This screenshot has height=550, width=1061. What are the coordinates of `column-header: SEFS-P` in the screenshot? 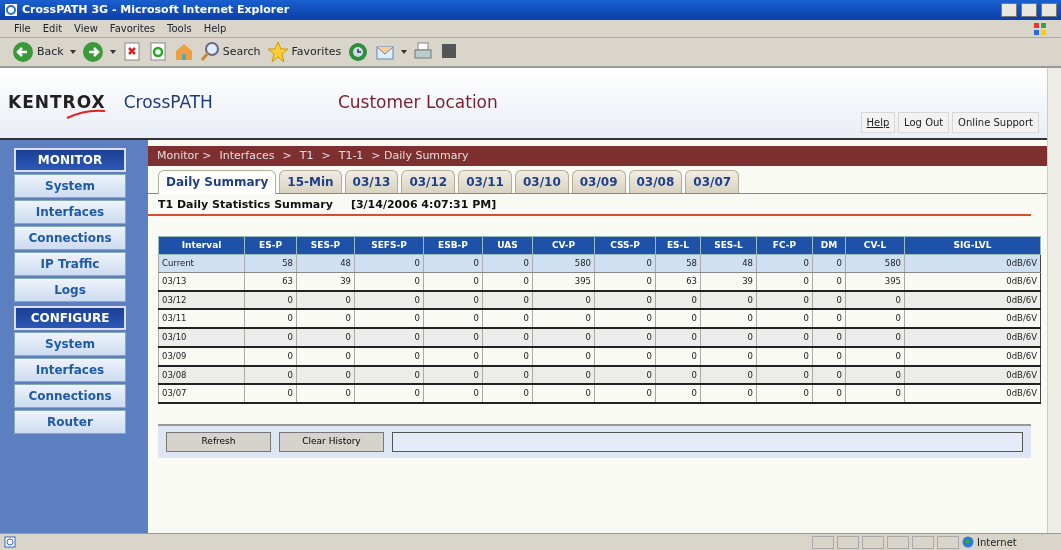 It's located at (389, 245).